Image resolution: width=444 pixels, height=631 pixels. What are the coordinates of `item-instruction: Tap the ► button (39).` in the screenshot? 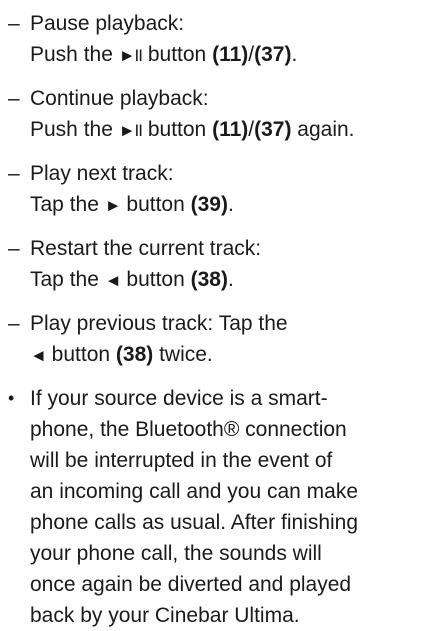 It's located at (132, 204).